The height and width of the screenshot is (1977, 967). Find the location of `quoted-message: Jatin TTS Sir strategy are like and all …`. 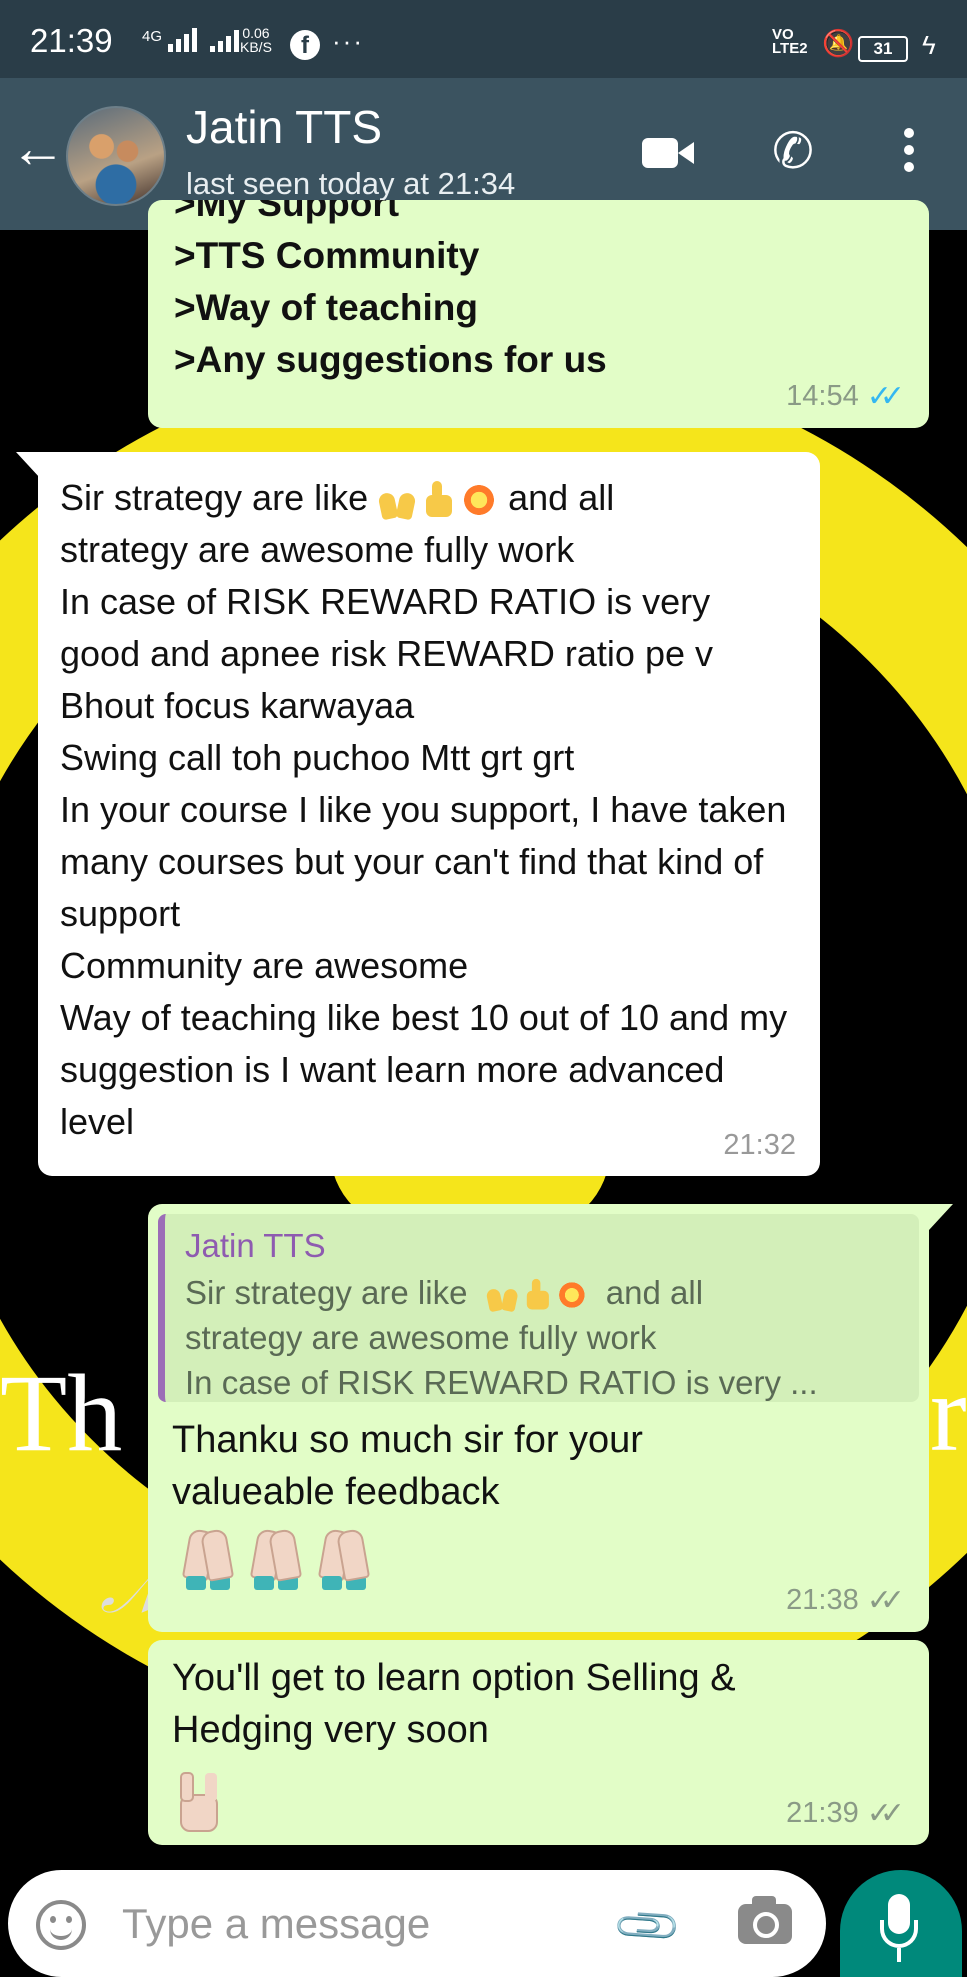

quoted-message: Jatin TTS Sir strategy are like and all … is located at coordinates (538, 1308).